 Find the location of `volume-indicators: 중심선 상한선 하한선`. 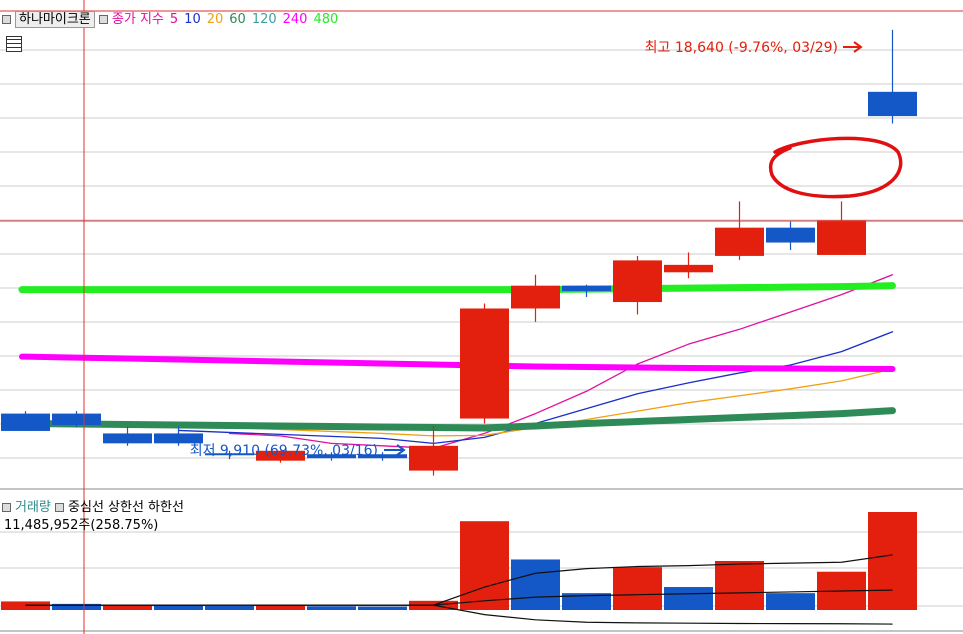

volume-indicators: 중심선 상한선 하한선 is located at coordinates (126, 507).